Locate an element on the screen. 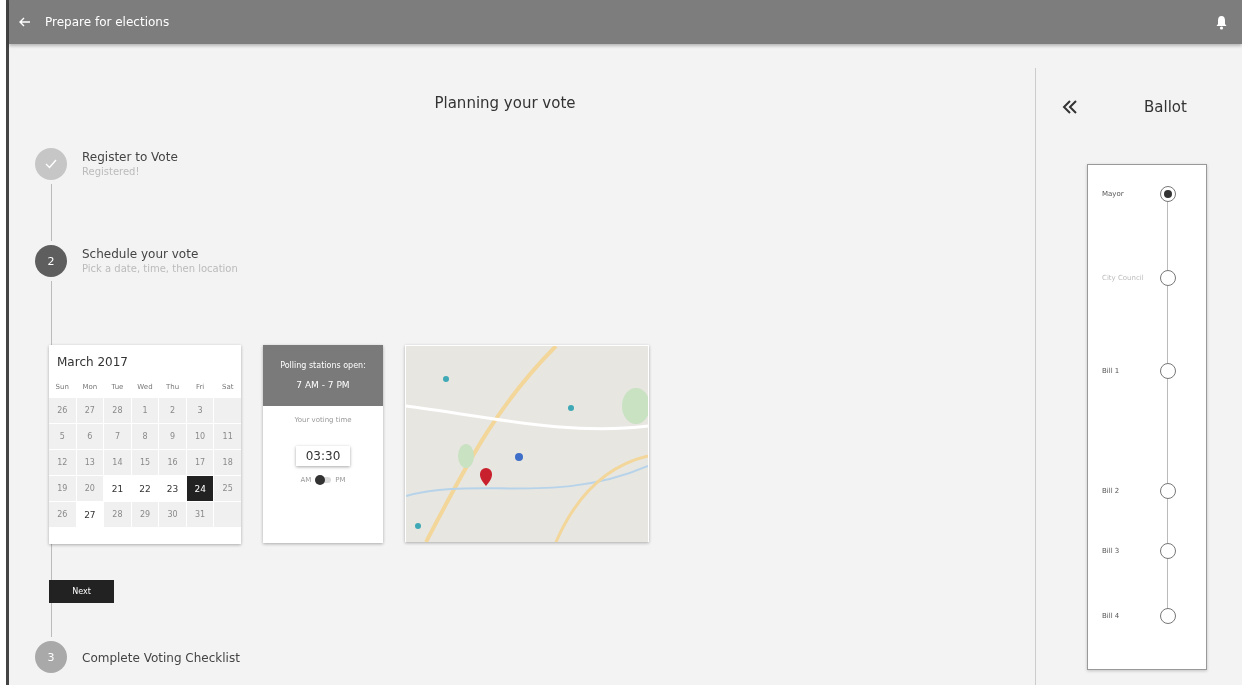 Image resolution: width=1242 pixels, height=685 pixels. calendar-day: 8 is located at coordinates (145, 436).